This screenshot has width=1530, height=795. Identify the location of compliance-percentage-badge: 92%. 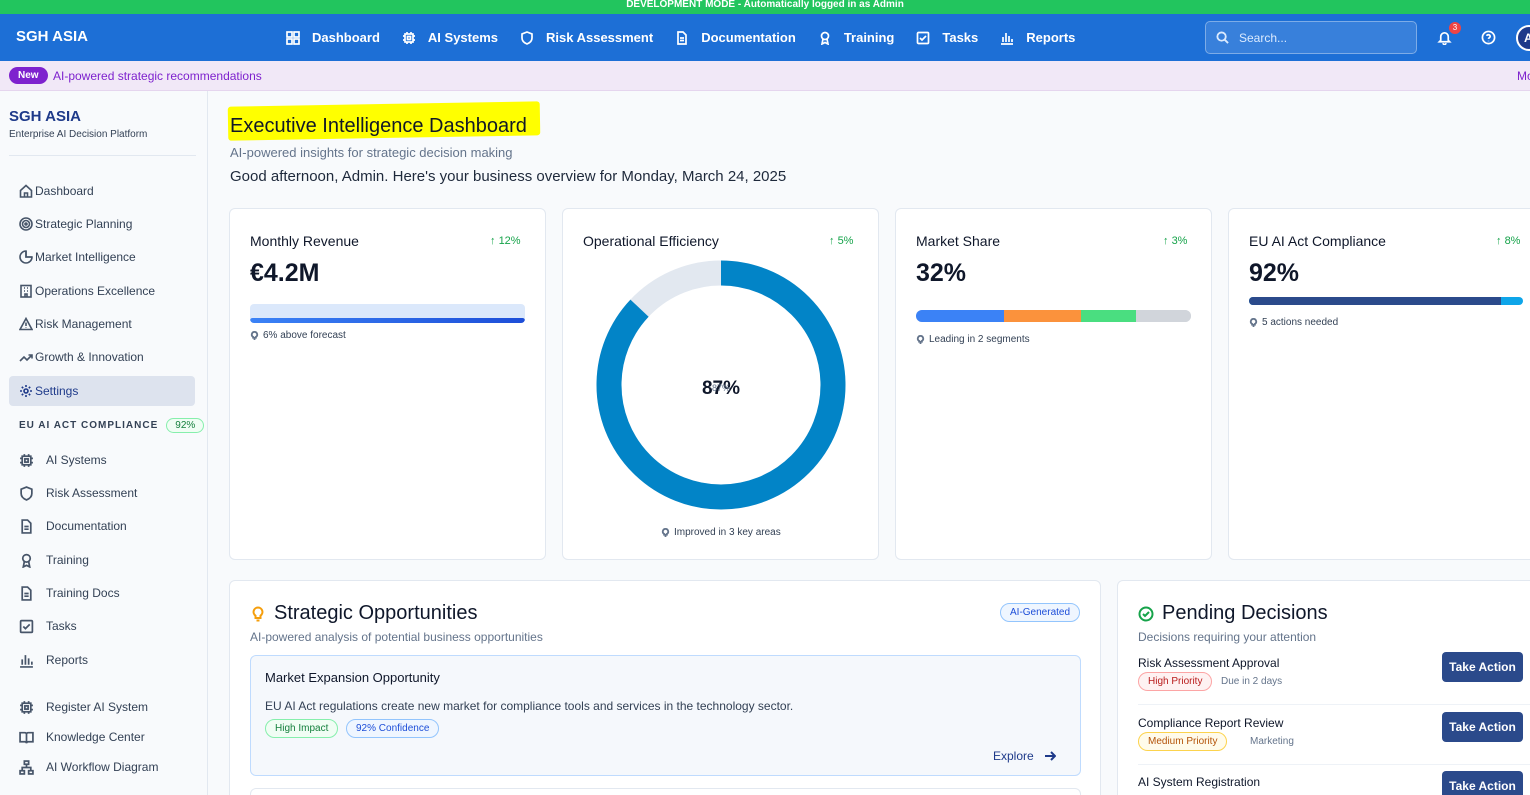
(185, 425).